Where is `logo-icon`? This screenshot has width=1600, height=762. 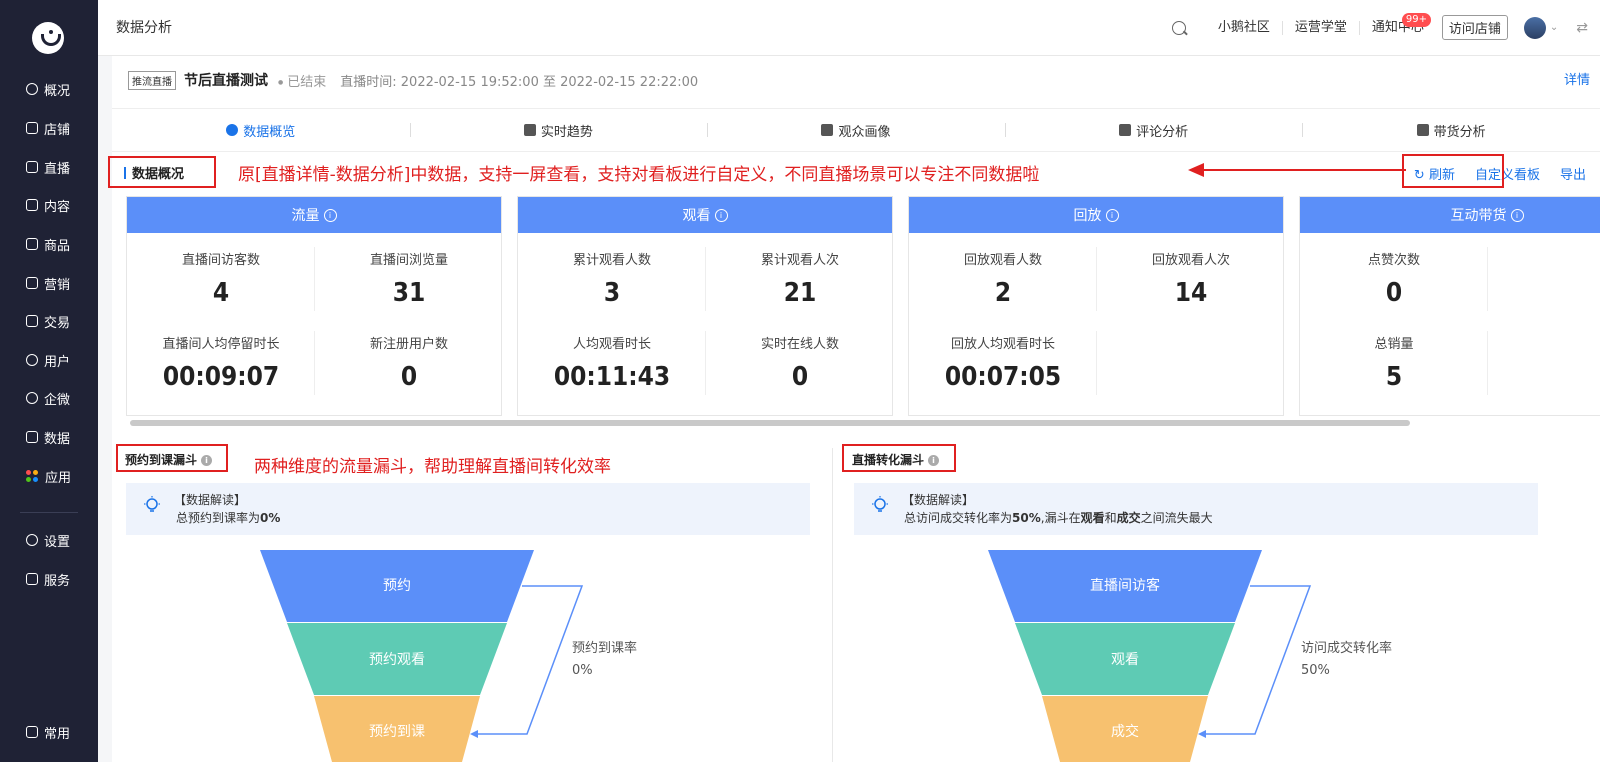
logo-icon is located at coordinates (48, 38).